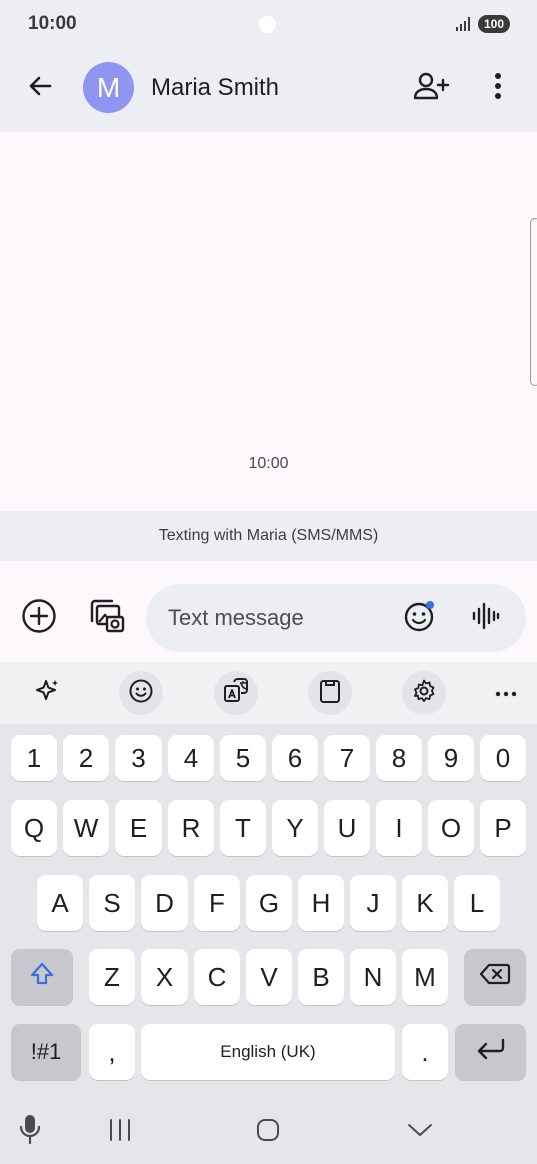 The width and height of the screenshot is (537, 1164). I want to click on recents-button, so click(120, 1132).